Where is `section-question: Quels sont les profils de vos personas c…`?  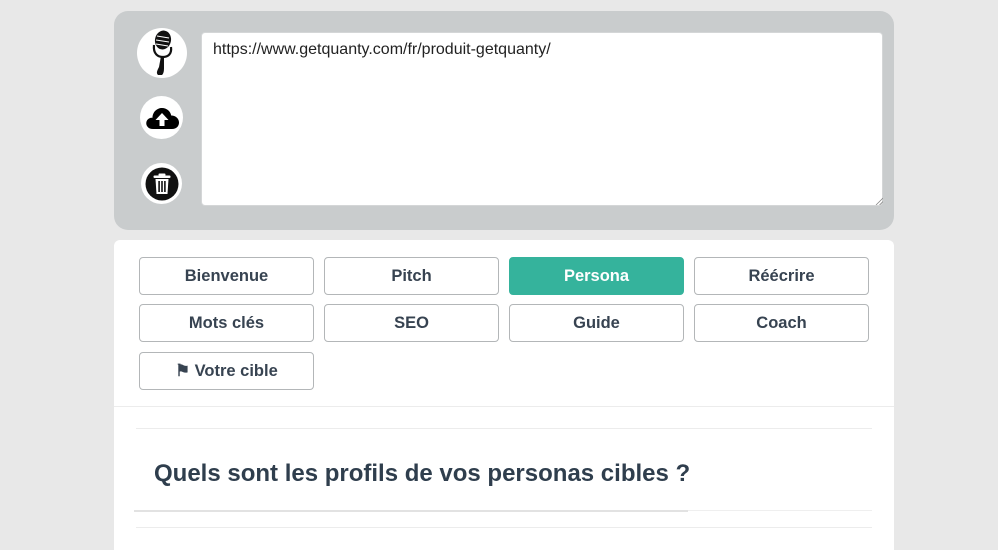
section-question: Quels sont les profils de vos personas c… is located at coordinates (422, 473).